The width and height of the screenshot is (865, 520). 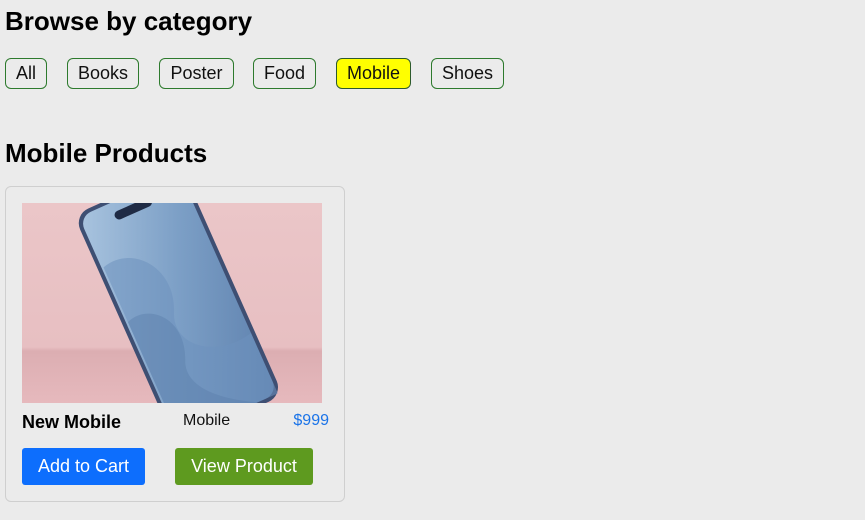 I want to click on category-button-shoes: Shoes, so click(x=467, y=73).